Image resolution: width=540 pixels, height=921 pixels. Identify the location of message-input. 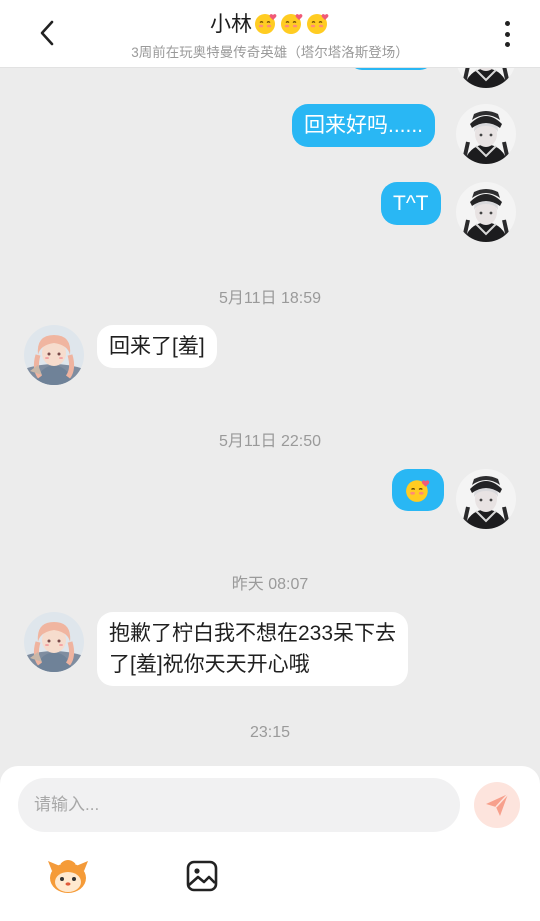
(239, 805).